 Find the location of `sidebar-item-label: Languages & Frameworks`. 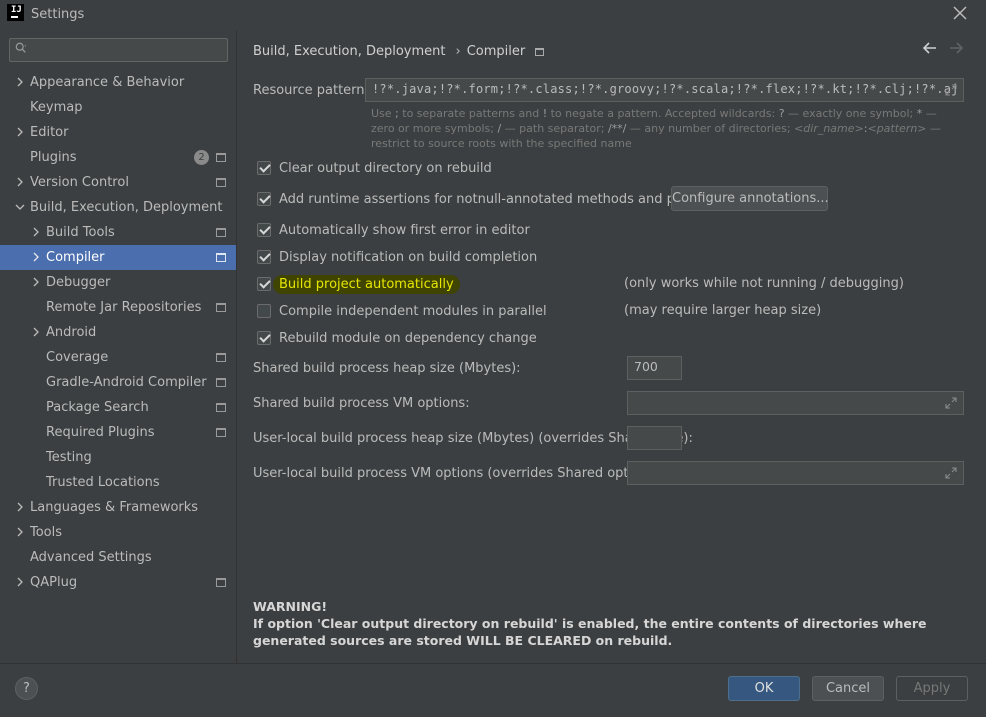

sidebar-item-label: Languages & Frameworks is located at coordinates (114, 507).